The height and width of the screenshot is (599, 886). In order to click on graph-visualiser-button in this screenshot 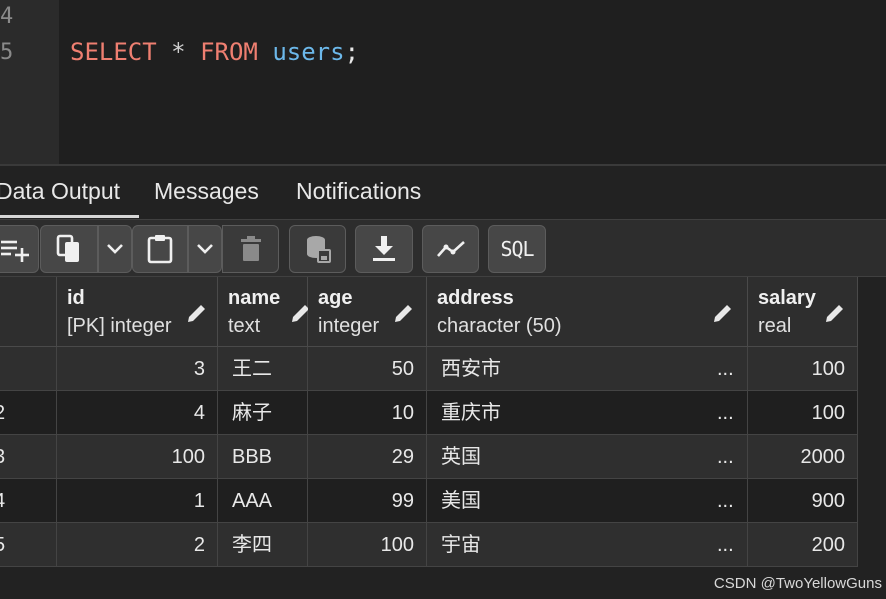, I will do `click(450, 249)`.